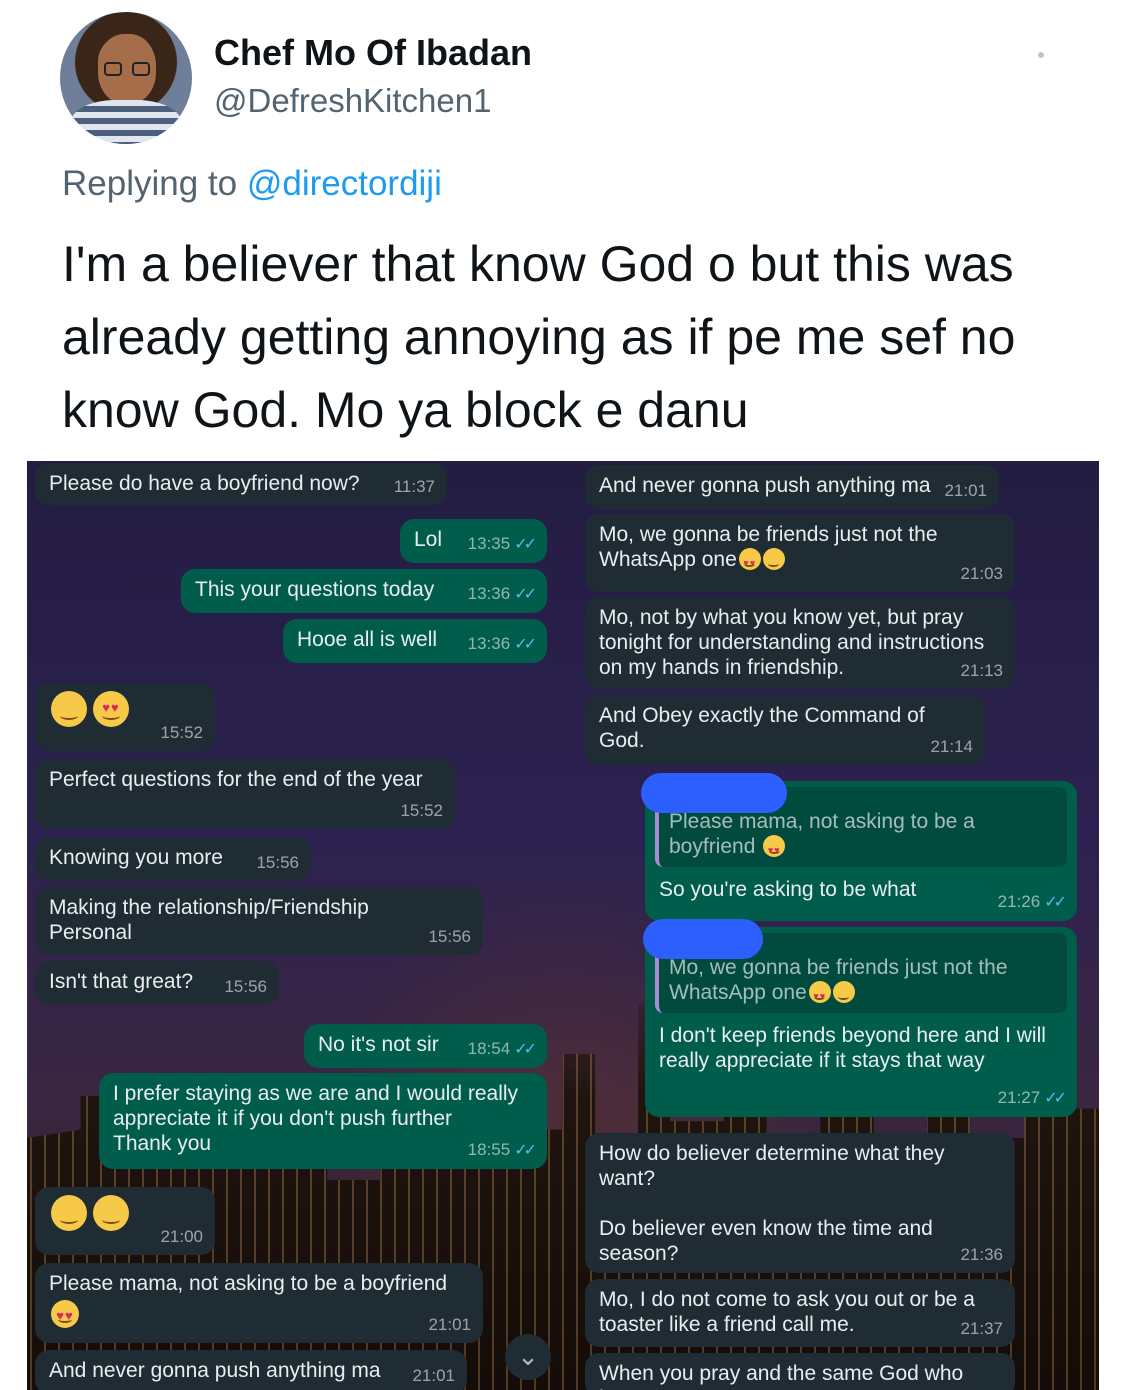  I want to click on avatar-shirt, so click(126, 122).